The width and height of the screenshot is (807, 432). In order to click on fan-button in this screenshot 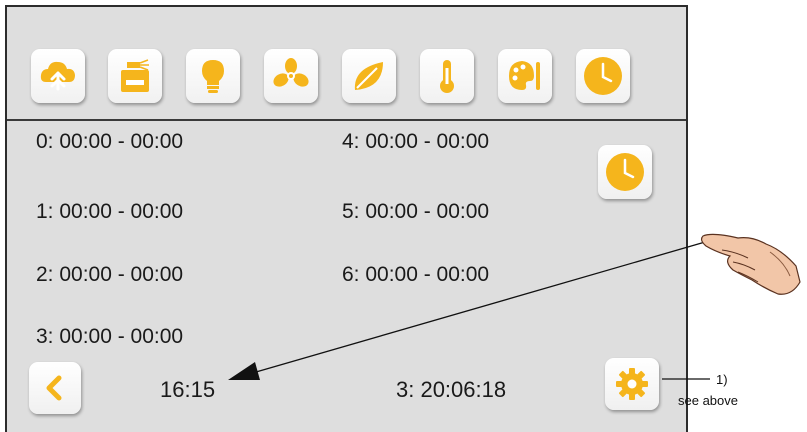, I will do `click(291, 76)`.